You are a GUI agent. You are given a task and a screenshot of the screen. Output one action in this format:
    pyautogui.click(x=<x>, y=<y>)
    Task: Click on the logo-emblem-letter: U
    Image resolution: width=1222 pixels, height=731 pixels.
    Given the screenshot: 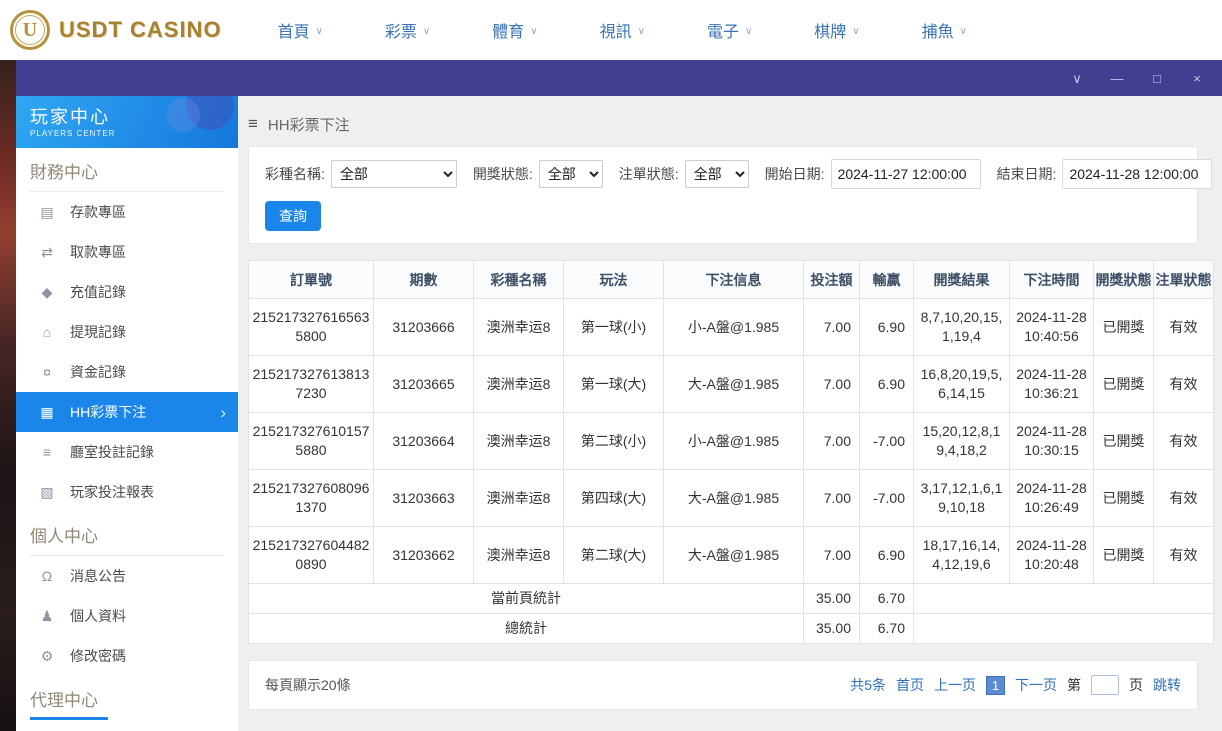 What is the action you would take?
    pyautogui.click(x=30, y=29)
    